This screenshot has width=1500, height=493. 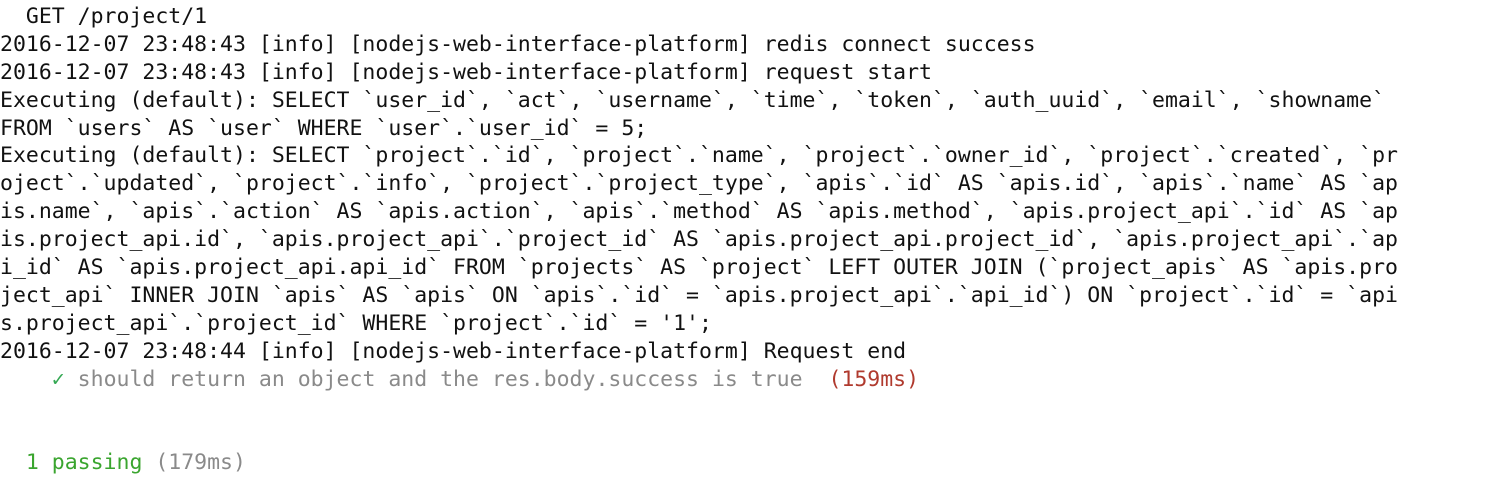 What do you see at coordinates (58, 379) in the screenshot?
I see `check-icon: ✓` at bounding box center [58, 379].